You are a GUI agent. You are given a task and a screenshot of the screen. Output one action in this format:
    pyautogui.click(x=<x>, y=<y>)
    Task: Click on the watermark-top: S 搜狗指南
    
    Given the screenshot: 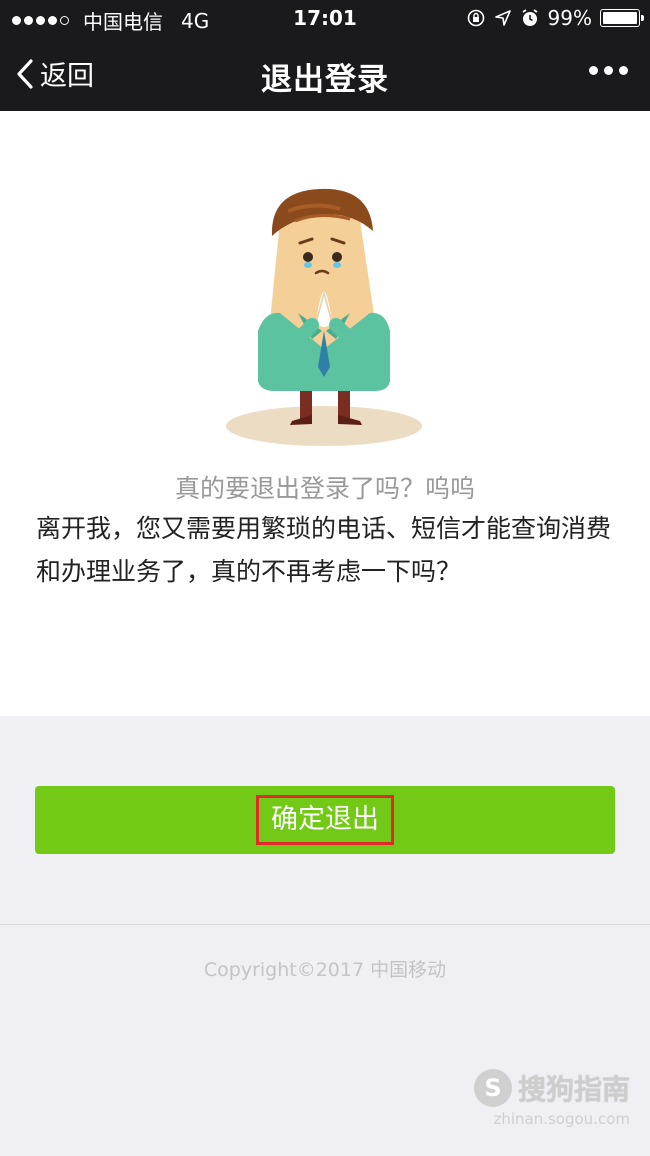 What is the action you would take?
    pyautogui.click(x=551, y=1088)
    